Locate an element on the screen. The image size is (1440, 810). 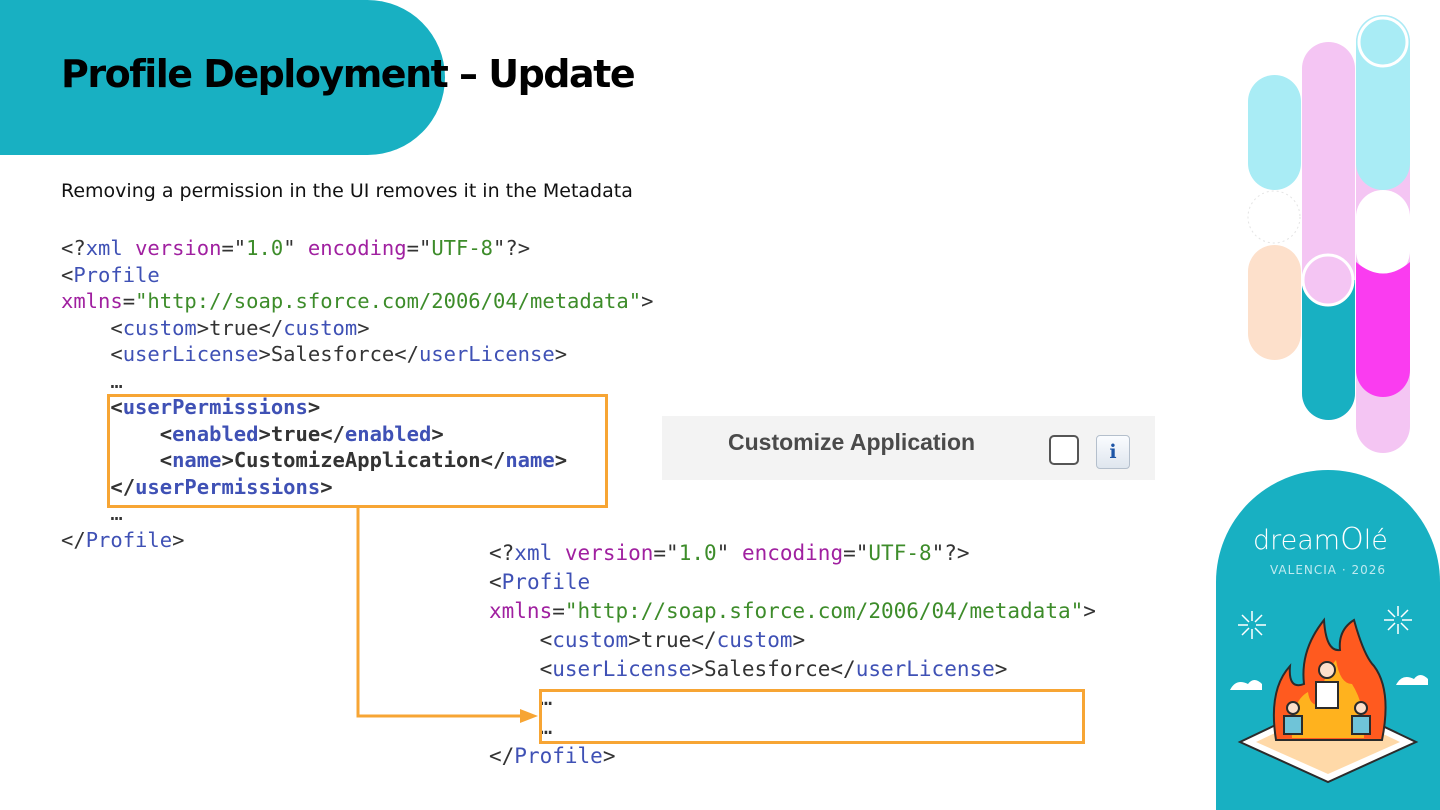
bonfire-illustration is located at coordinates (1329, 695).